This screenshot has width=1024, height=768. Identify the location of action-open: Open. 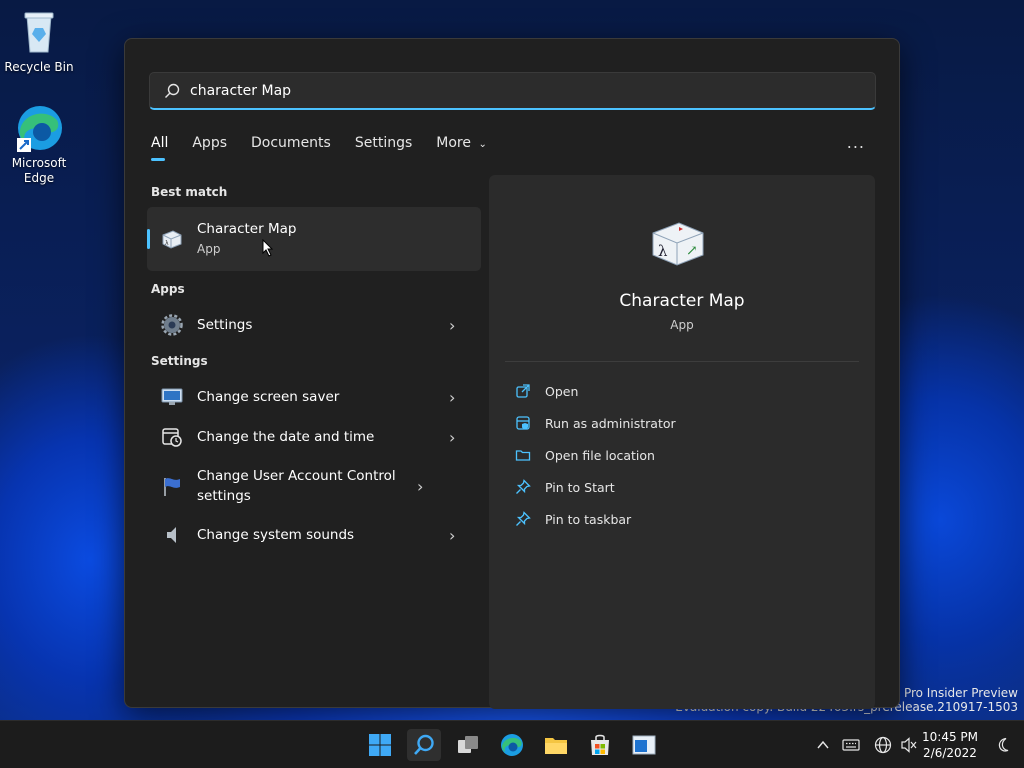
(546, 391).